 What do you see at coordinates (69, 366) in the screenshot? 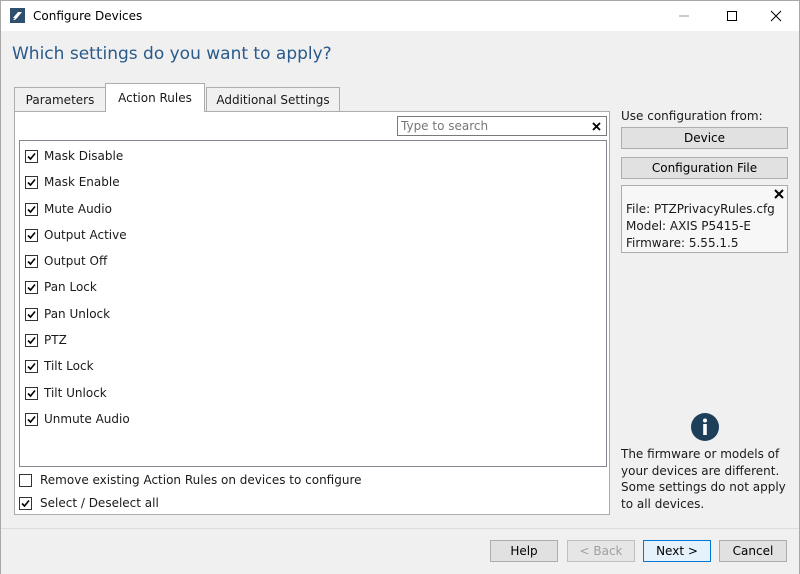
I see `list-item-label: Tilt Lock` at bounding box center [69, 366].